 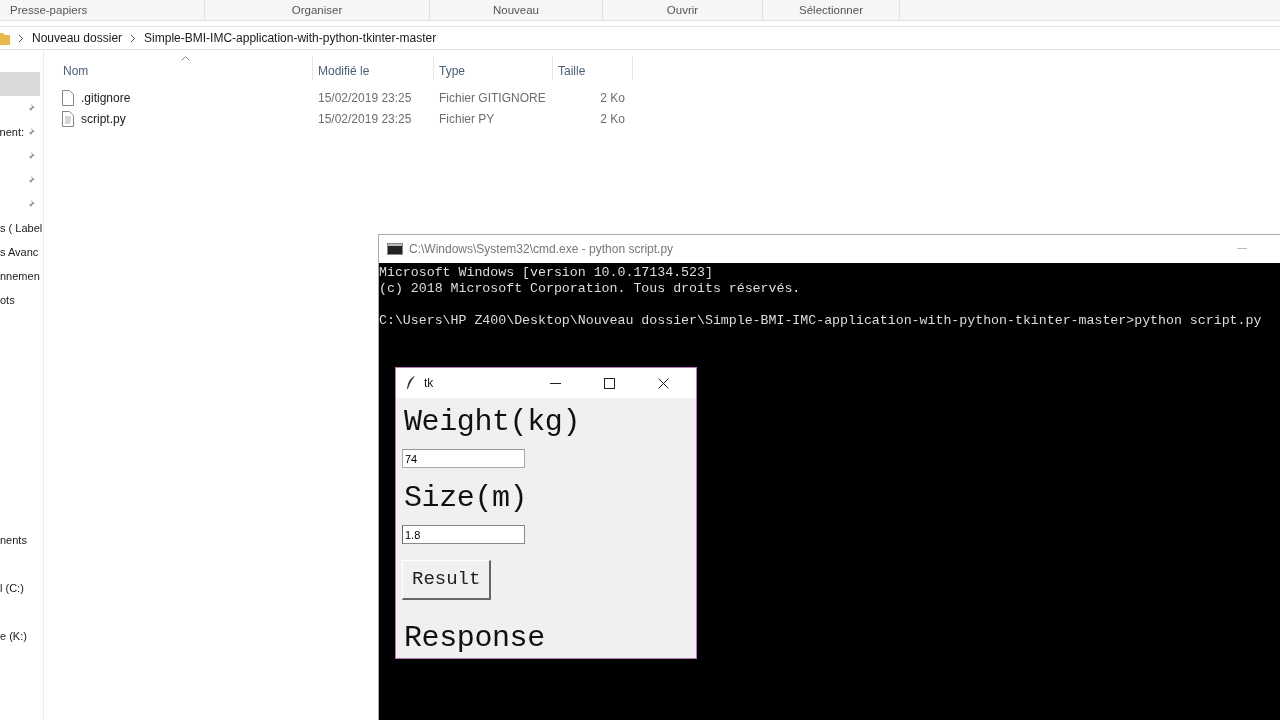 What do you see at coordinates (411, 383) in the screenshot?
I see `feather-icon` at bounding box center [411, 383].